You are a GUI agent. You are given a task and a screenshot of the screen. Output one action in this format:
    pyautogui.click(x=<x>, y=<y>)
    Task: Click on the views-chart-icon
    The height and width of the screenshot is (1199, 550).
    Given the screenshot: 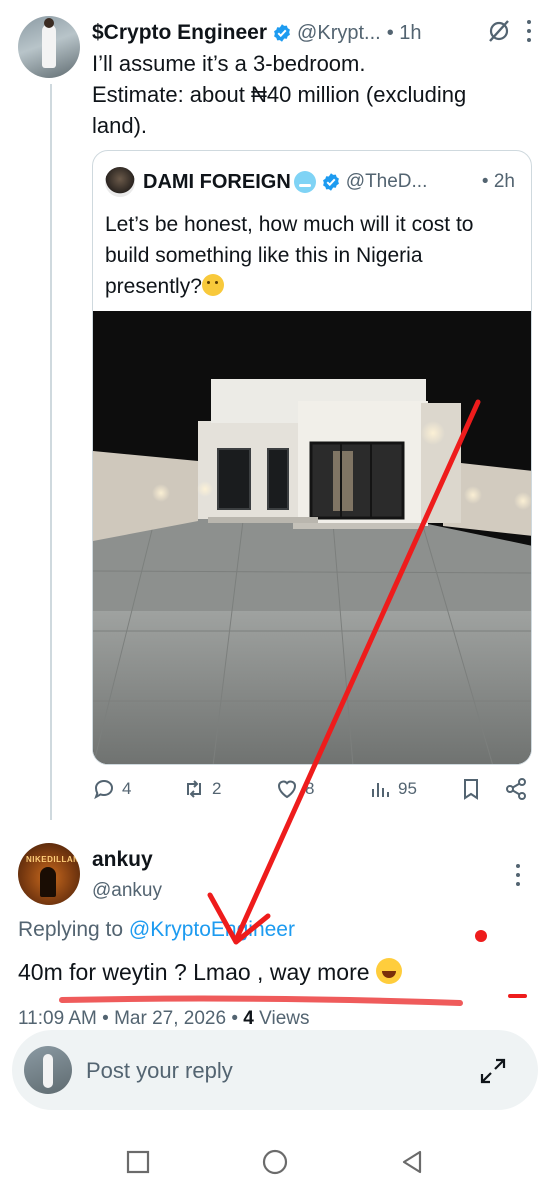 What is the action you would take?
    pyautogui.click(x=380, y=790)
    